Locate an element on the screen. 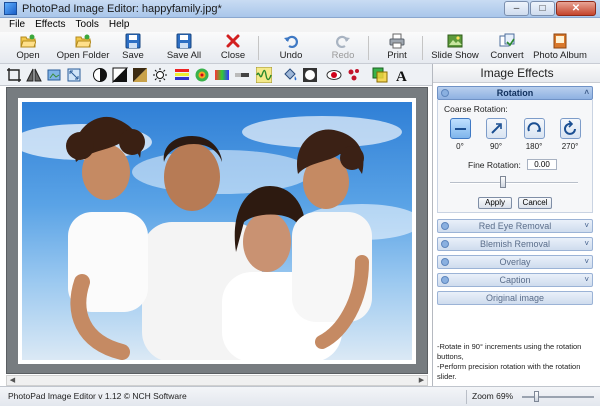  overlay-icon is located at coordinates (380, 75).